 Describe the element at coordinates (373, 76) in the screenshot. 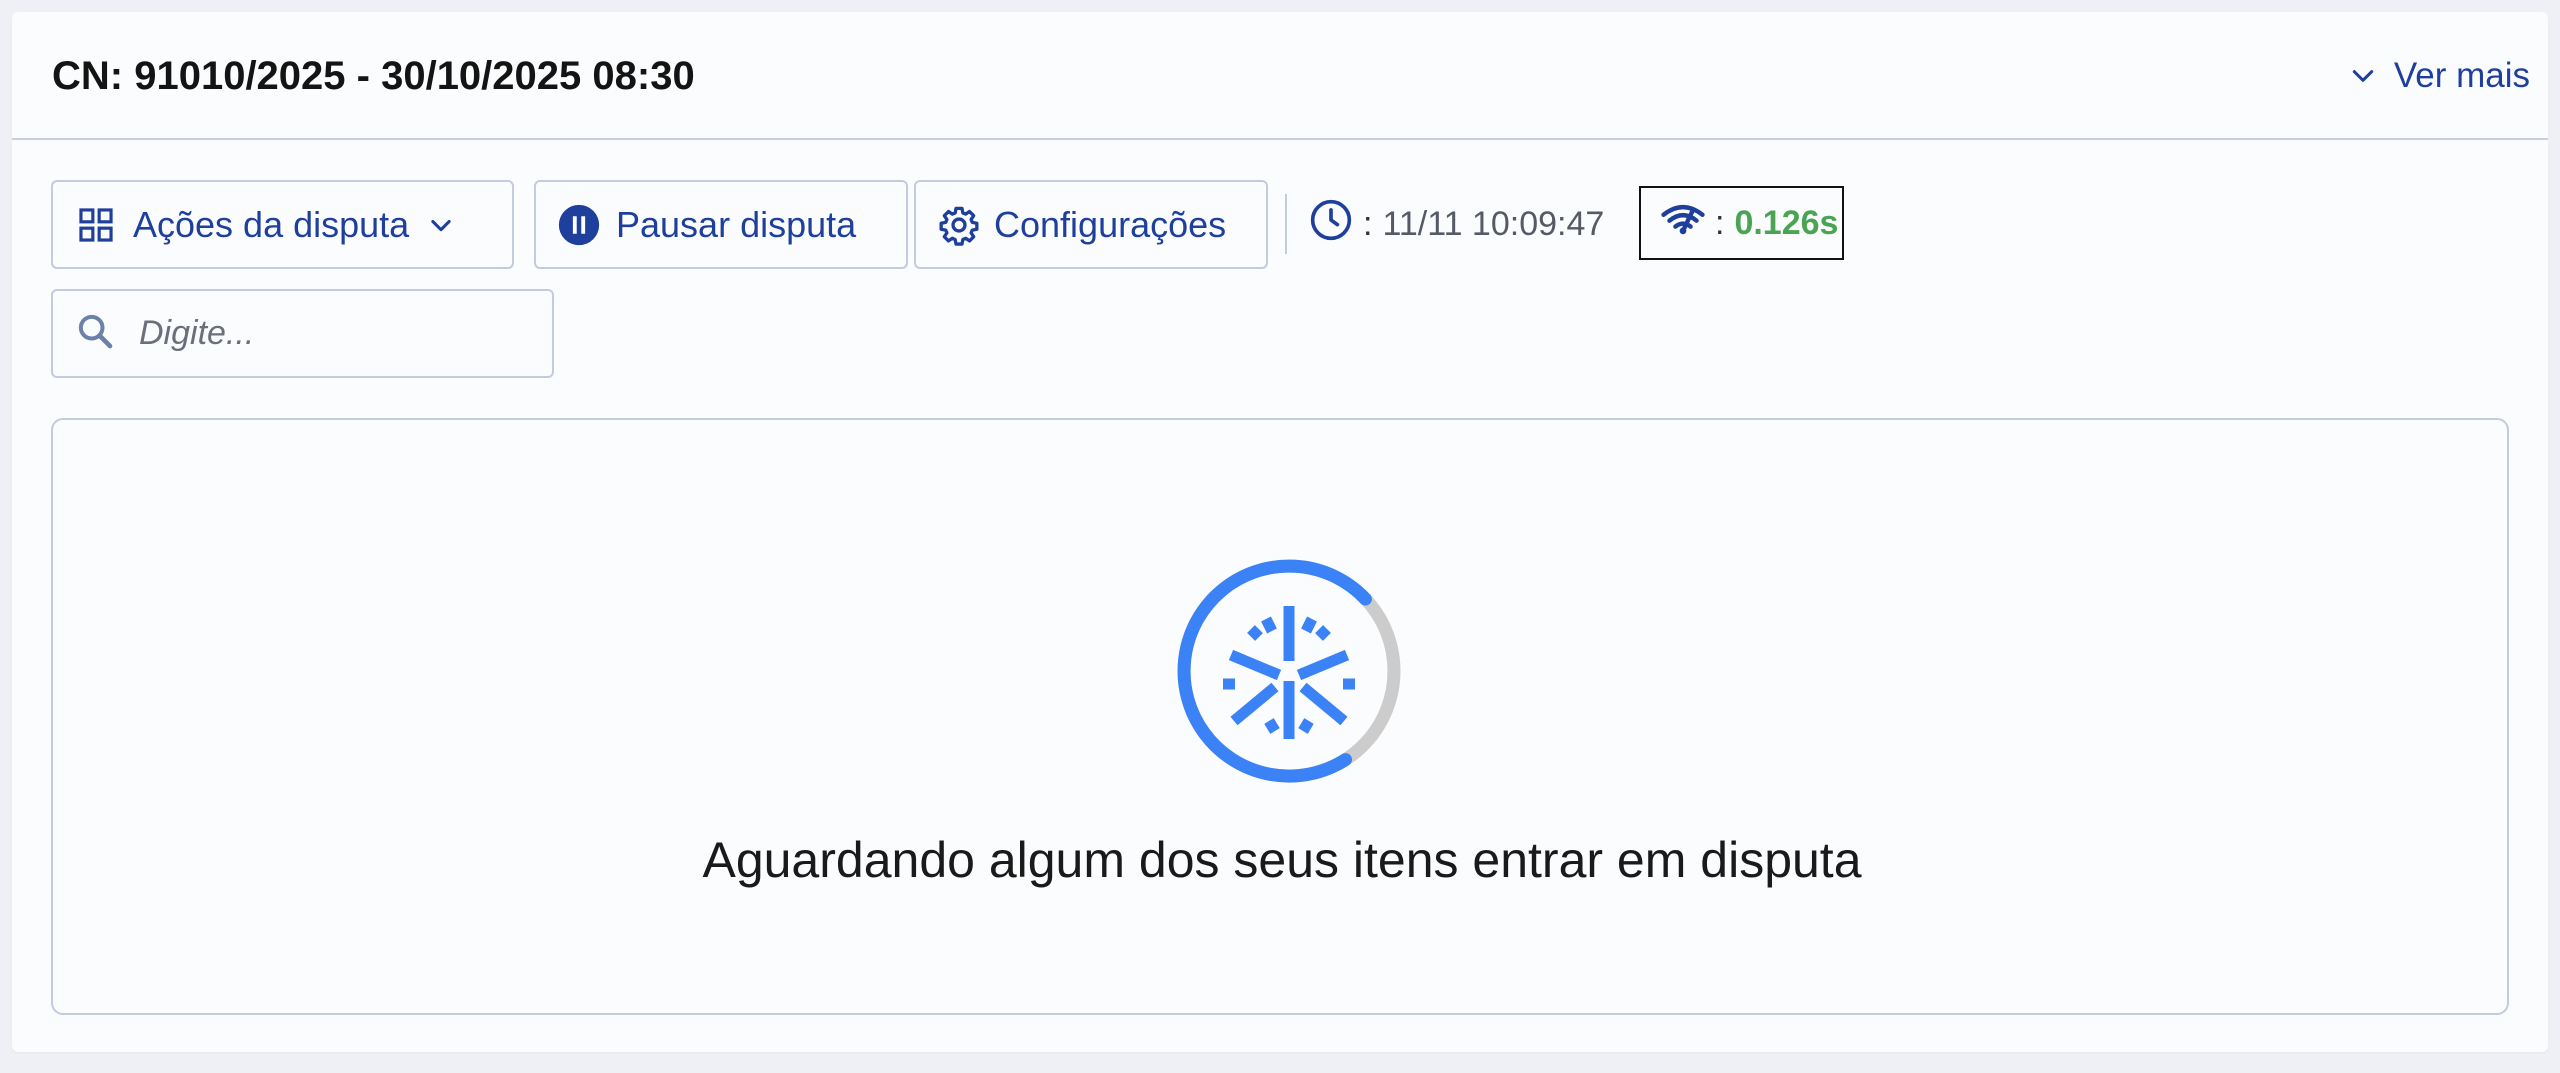

I see `page-title: CN: 91010/2025 - 30/10/2025 08:30` at that location.